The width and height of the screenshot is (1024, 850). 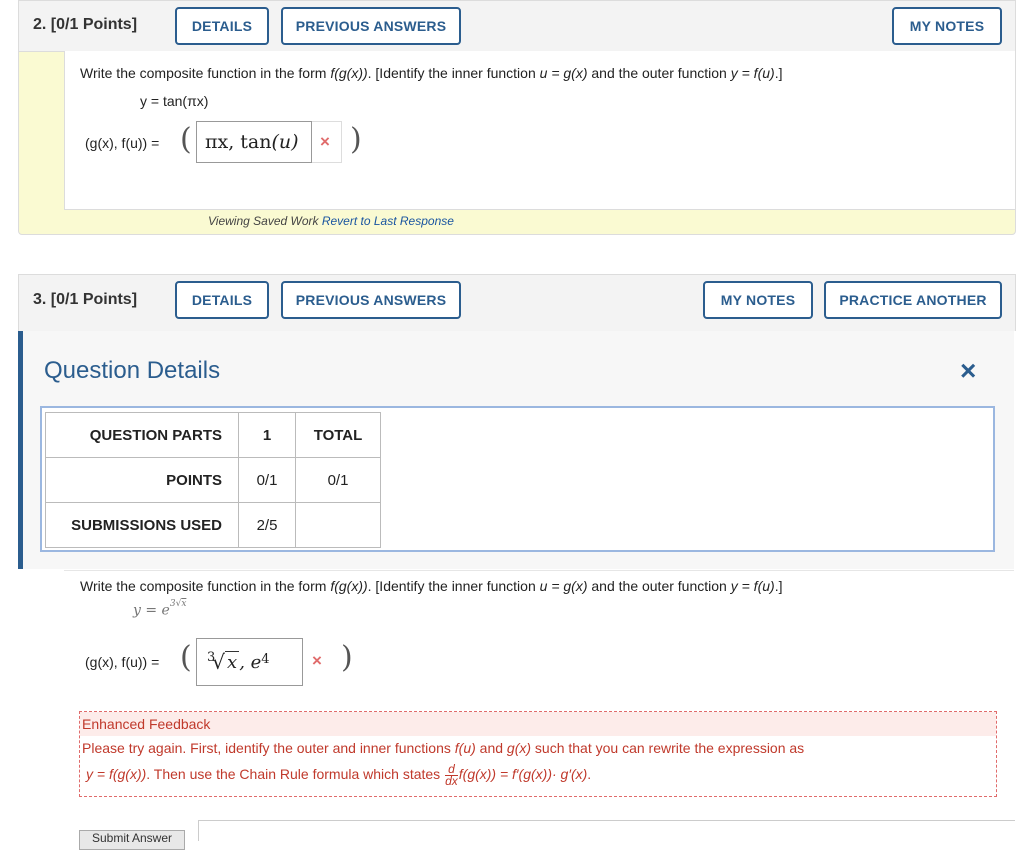 I want to click on q2-number-text: 2., so click(x=40, y=24).